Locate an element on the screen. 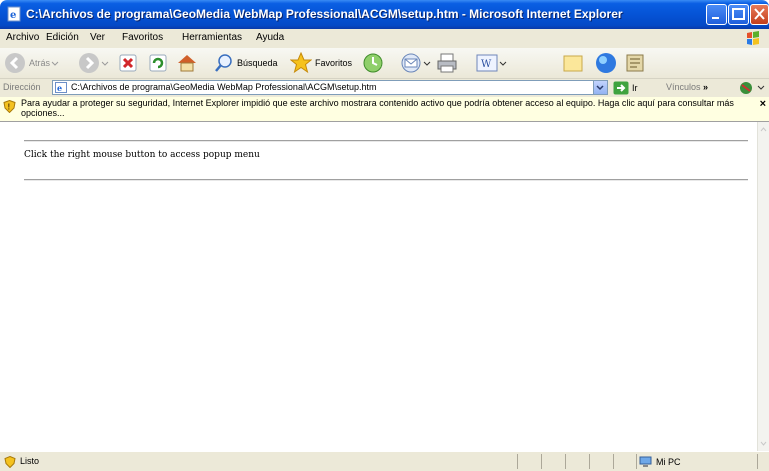  minimize-icon is located at coordinates (715, 18).